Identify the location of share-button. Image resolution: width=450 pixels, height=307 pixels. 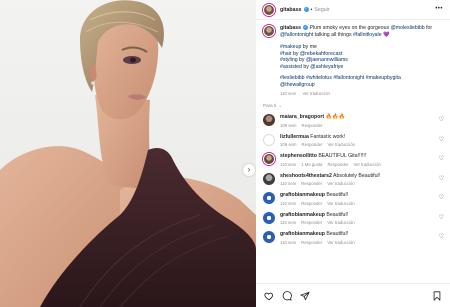
(305, 296).